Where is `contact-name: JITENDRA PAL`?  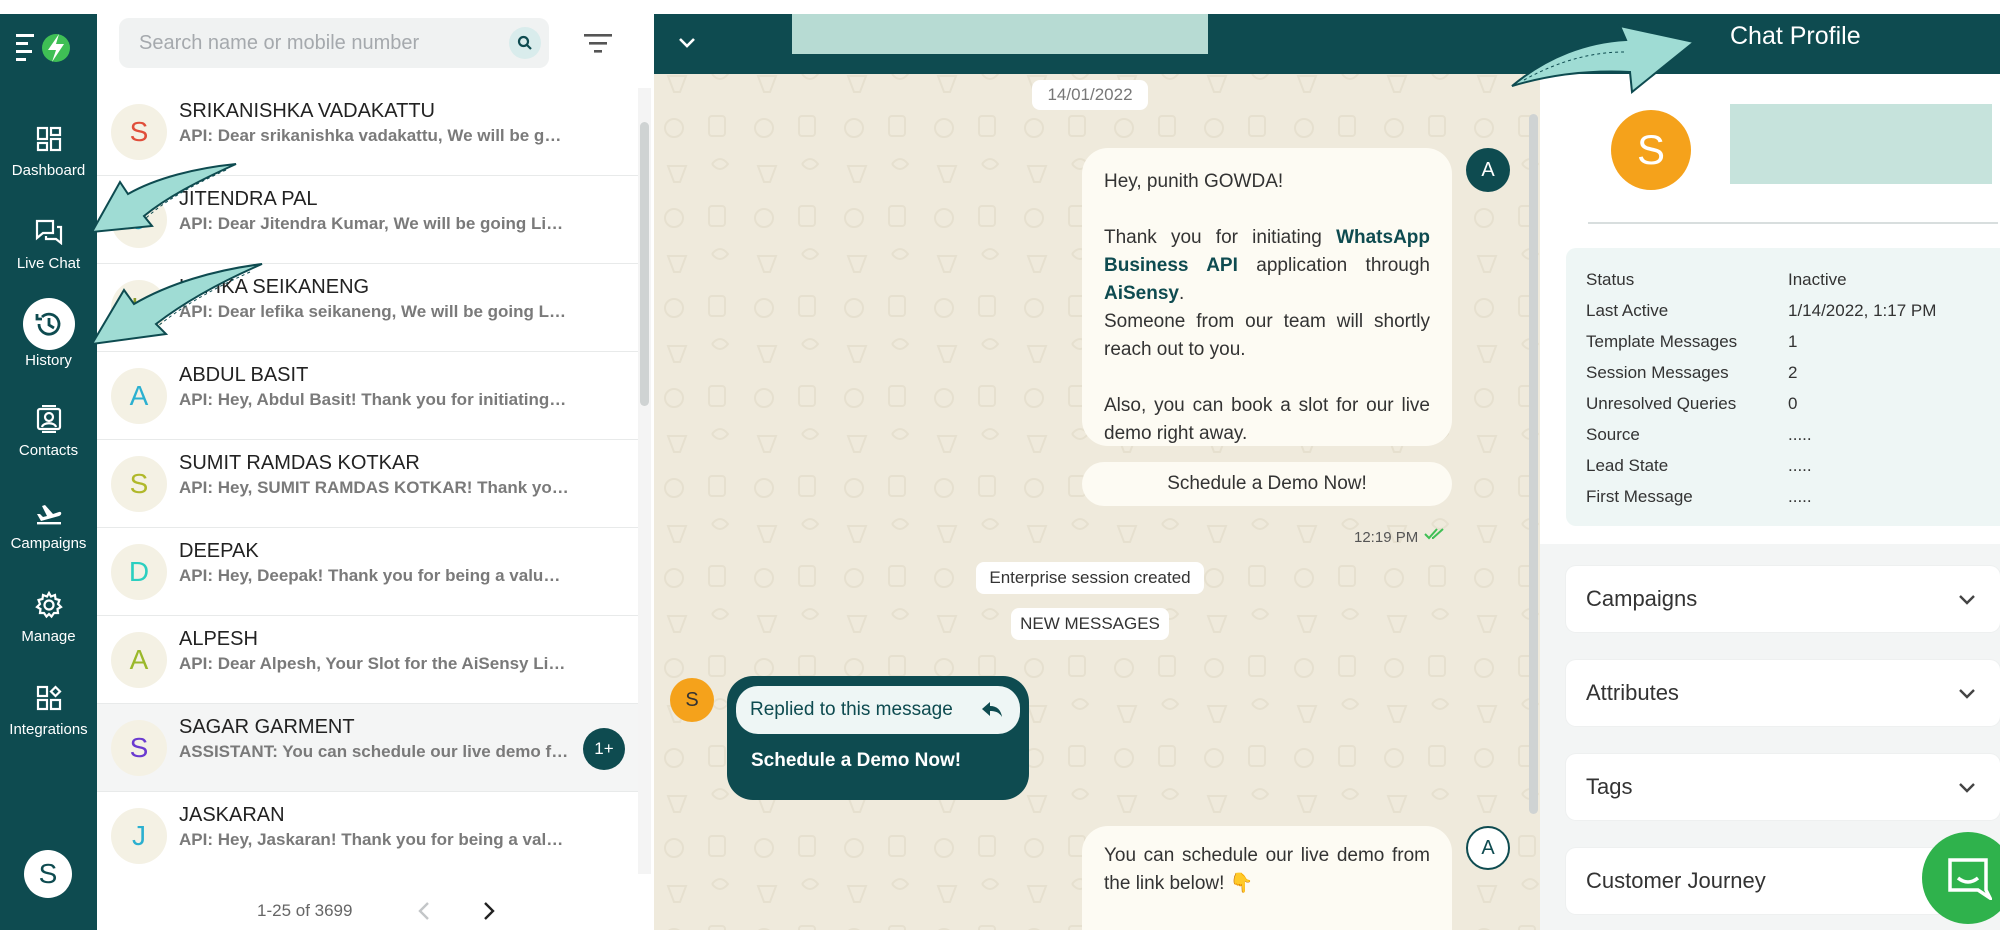
contact-name: JITENDRA PAL is located at coordinates (248, 199).